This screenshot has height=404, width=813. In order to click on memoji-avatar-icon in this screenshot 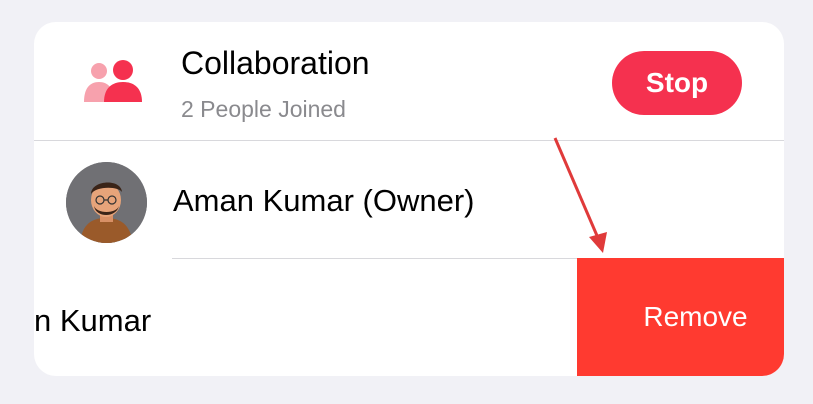, I will do `click(106, 202)`.